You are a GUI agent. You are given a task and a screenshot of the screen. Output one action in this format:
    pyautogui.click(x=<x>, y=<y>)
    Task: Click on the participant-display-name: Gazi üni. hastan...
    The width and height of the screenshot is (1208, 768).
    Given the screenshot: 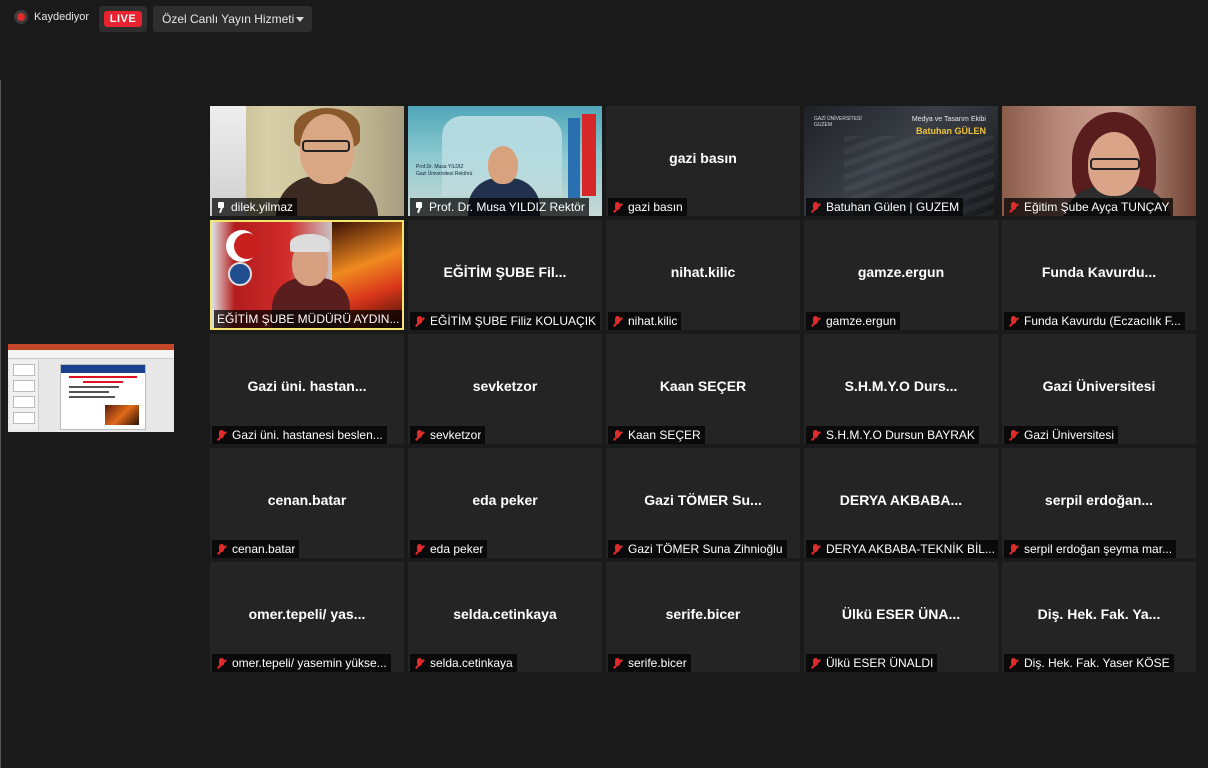 What is the action you would take?
    pyautogui.click(x=307, y=386)
    